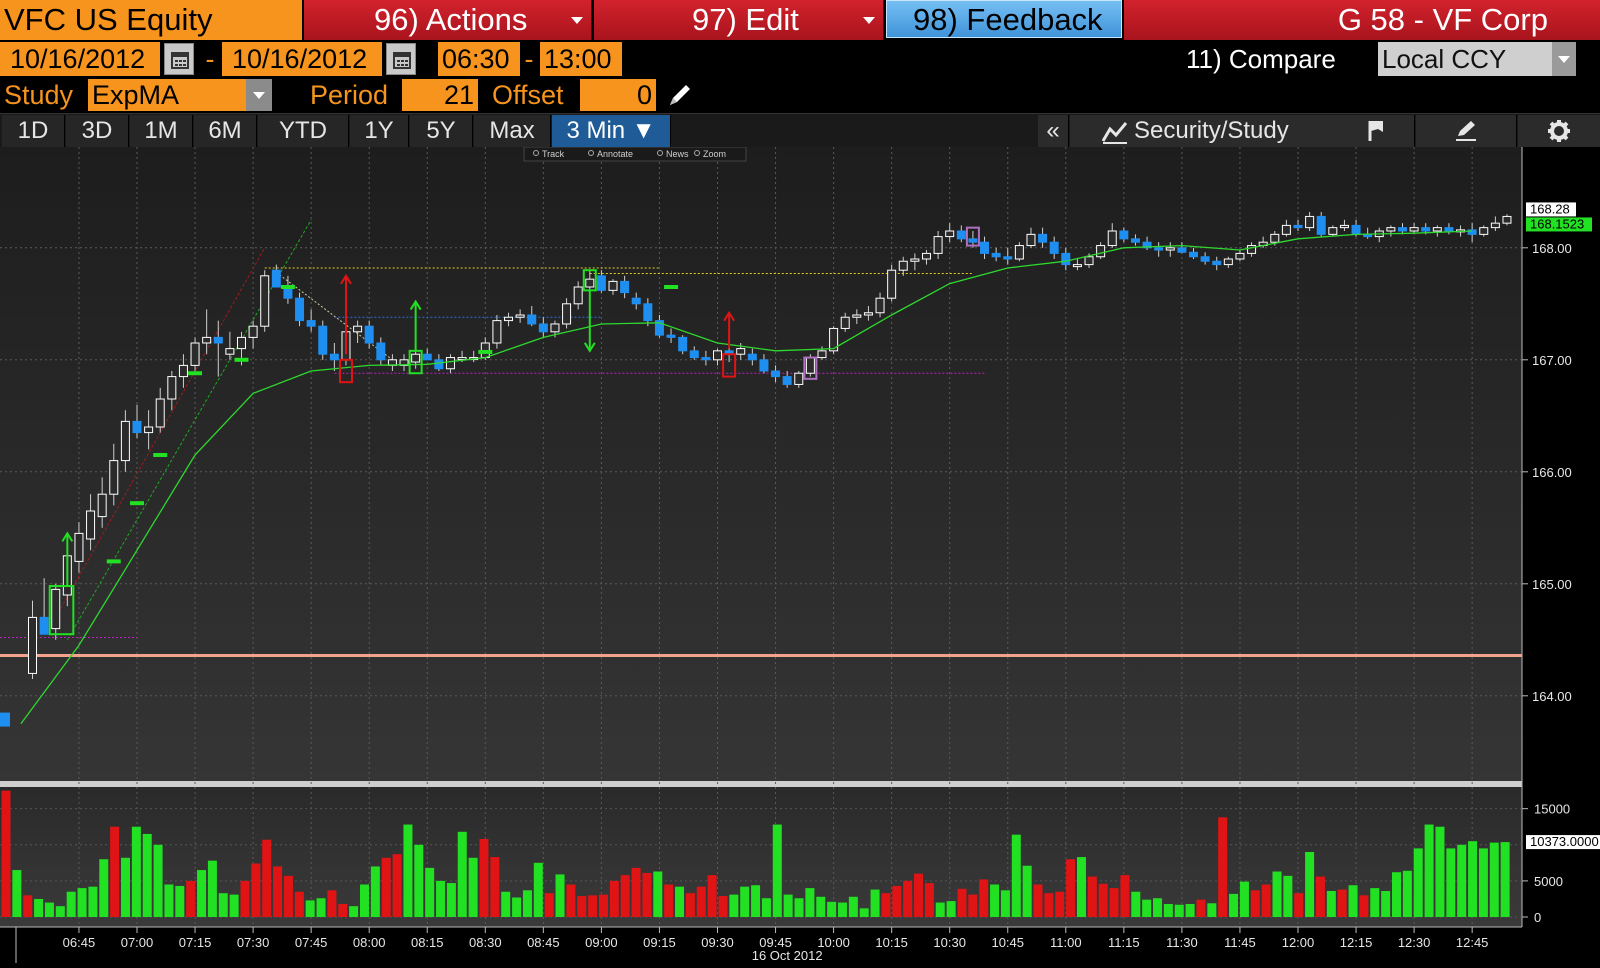 Image resolution: width=1600 pixels, height=968 pixels. What do you see at coordinates (161, 131) in the screenshot?
I see `tab-1m: 1M` at bounding box center [161, 131].